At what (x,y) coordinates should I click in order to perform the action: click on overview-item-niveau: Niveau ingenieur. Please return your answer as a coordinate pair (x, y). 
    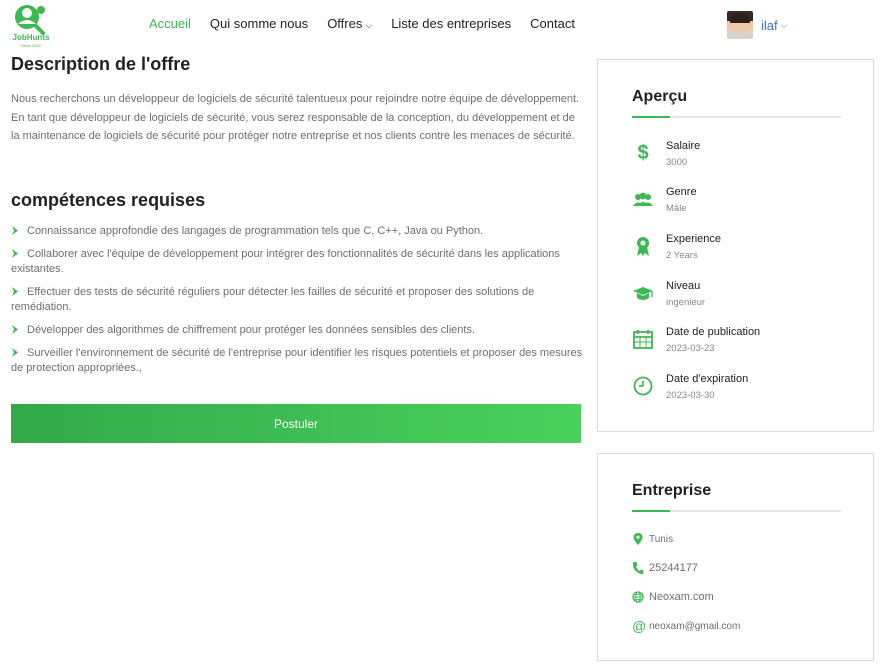
    Looking at the image, I should click on (742, 298).